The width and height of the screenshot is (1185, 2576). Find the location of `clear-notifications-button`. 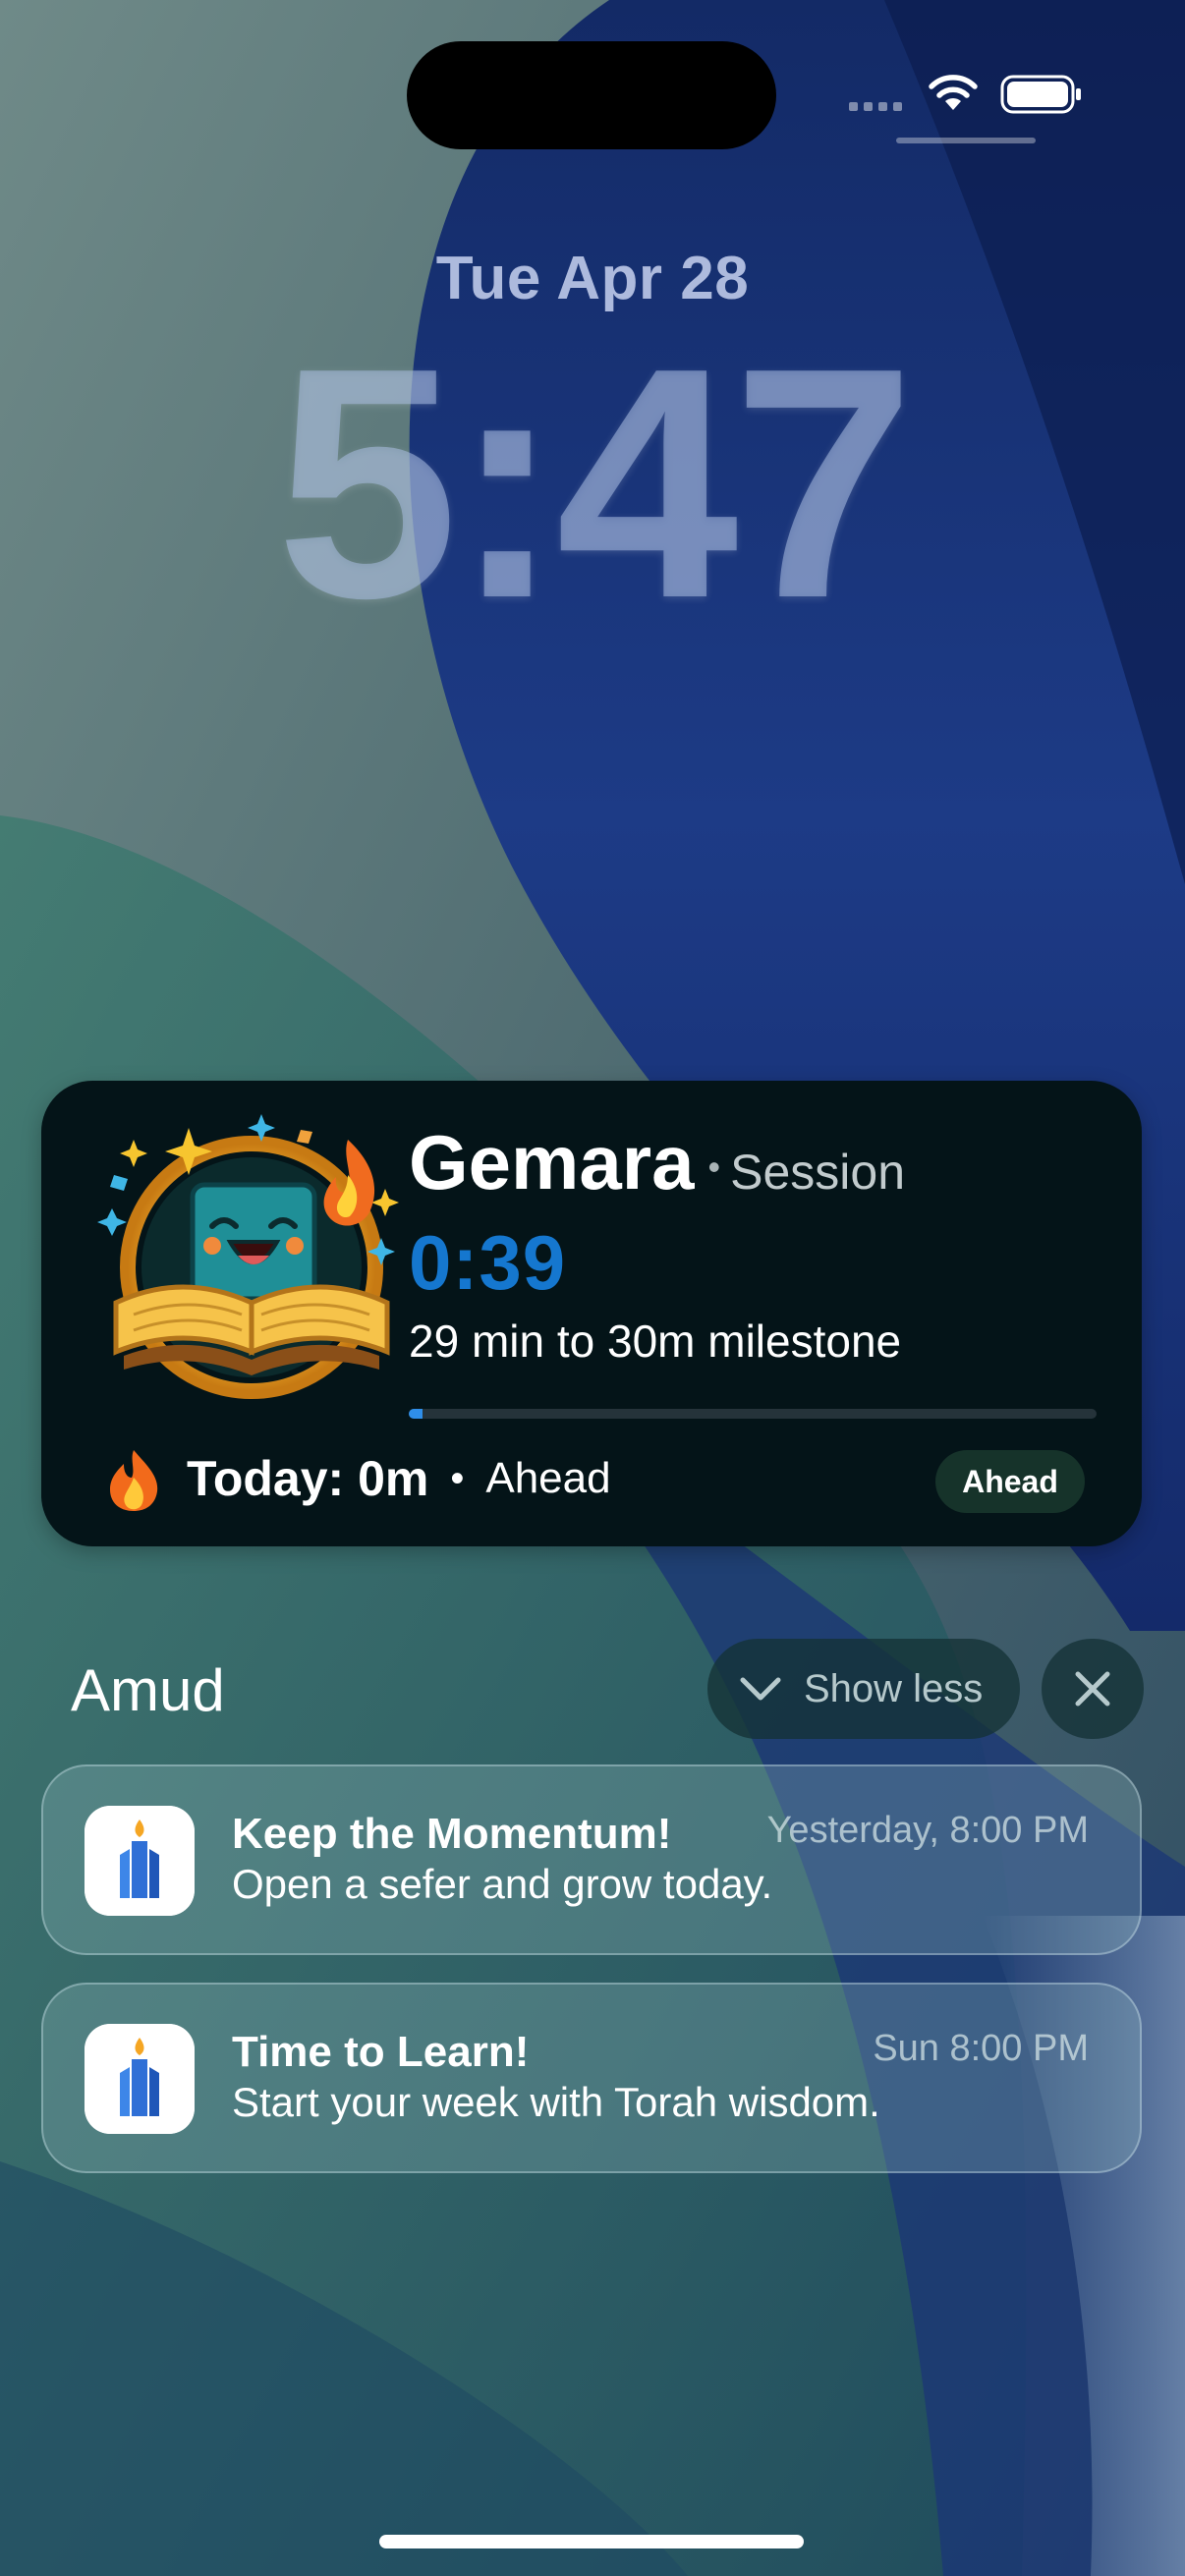

clear-notifications-button is located at coordinates (1093, 1689).